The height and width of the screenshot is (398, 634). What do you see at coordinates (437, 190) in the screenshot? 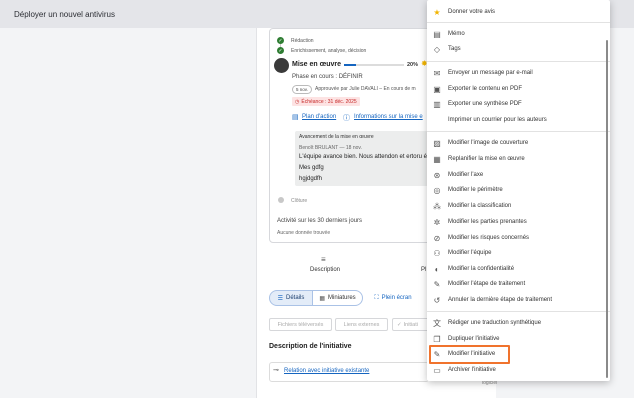
I see `target-icon: ◎` at bounding box center [437, 190].